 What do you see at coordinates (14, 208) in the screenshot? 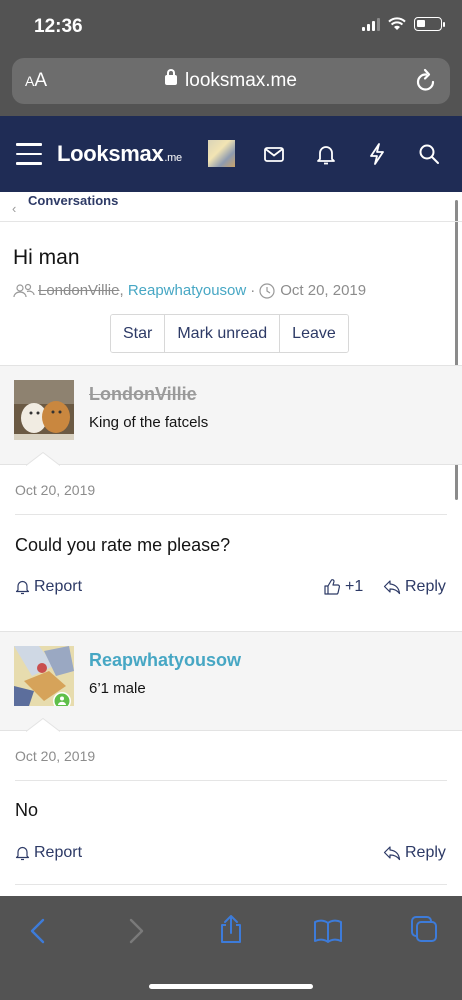
I see `chevron-left-icon: ‹` at bounding box center [14, 208].